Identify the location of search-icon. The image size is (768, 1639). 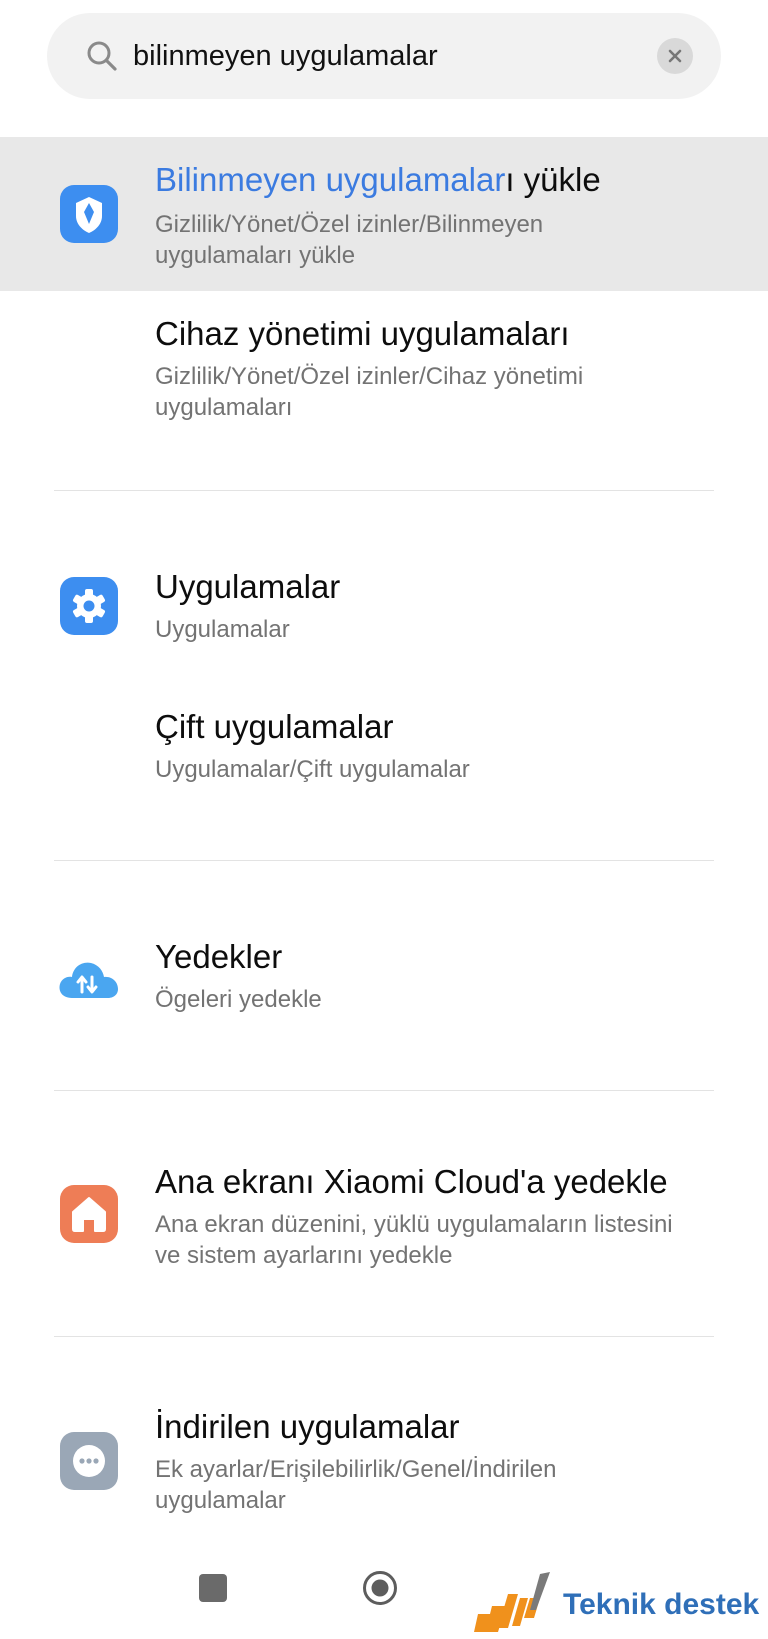
(102, 56).